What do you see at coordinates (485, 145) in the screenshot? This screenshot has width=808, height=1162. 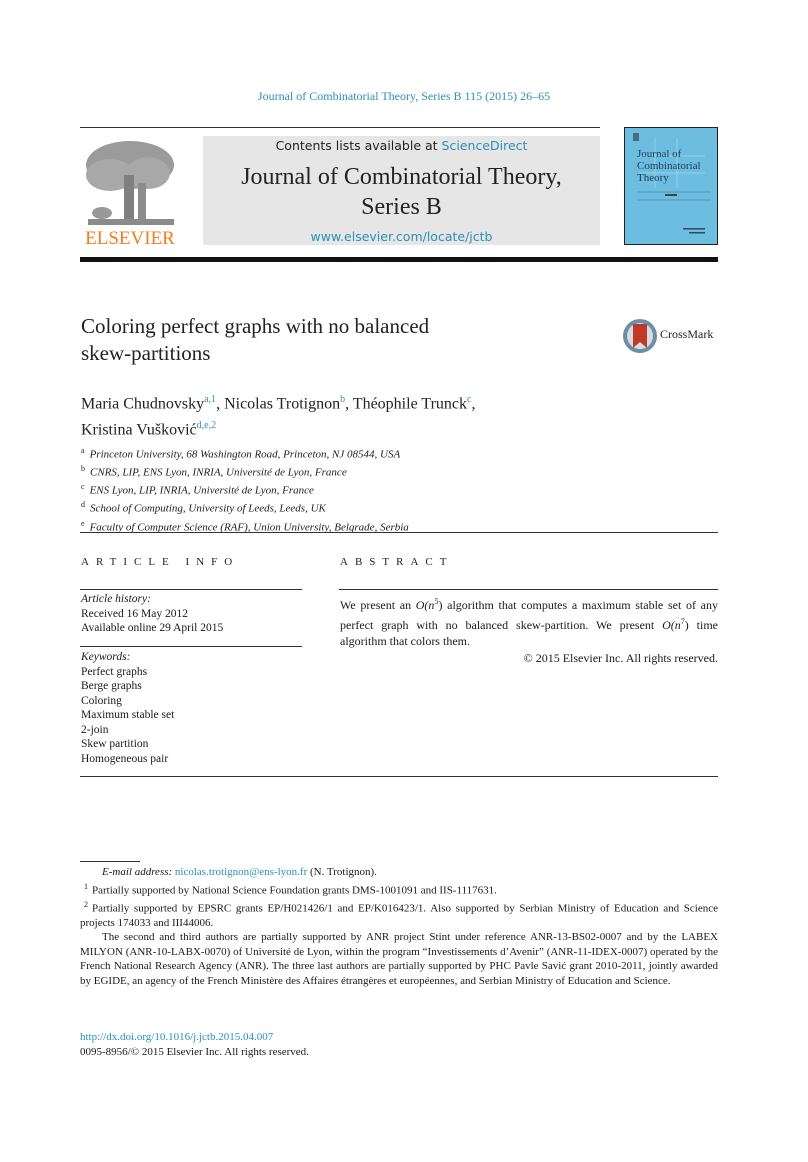 I see `sciencedirect-link: ScienceDirect` at bounding box center [485, 145].